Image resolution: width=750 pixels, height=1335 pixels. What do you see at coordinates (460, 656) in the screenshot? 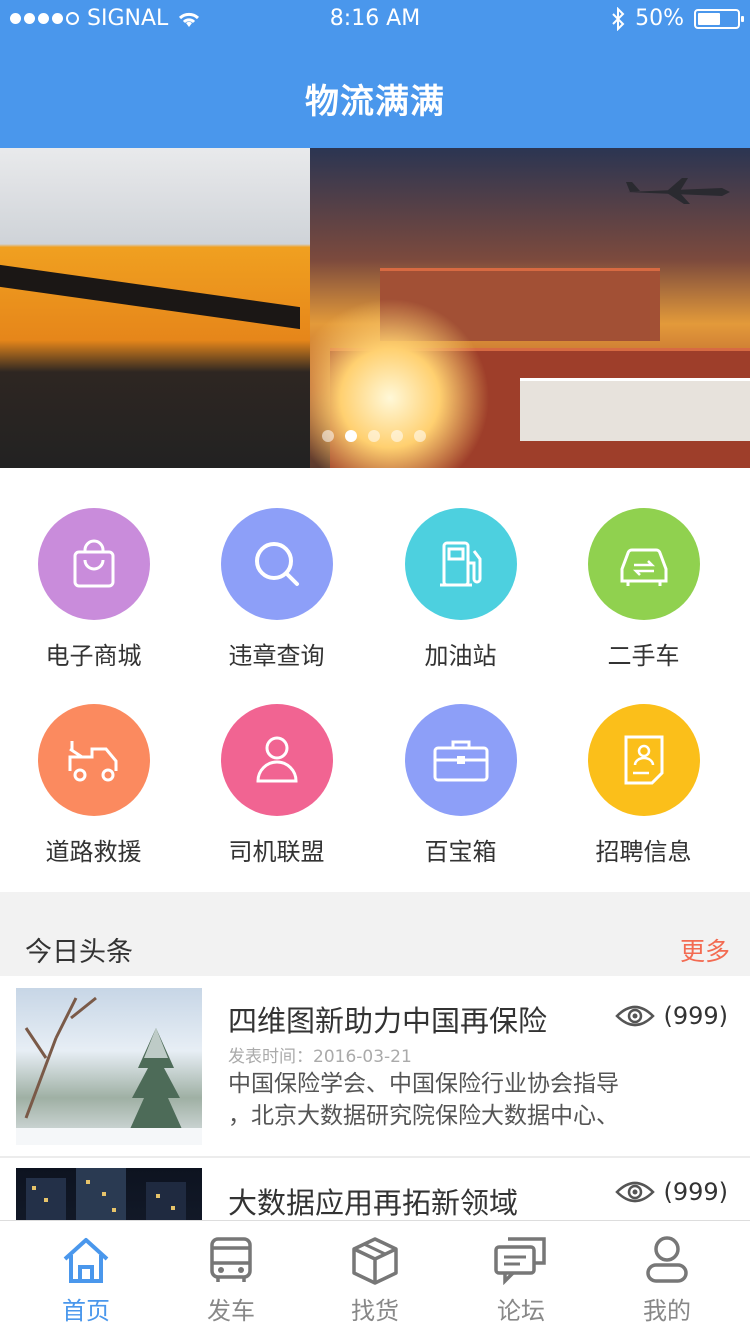
I see `service-label: 加油站` at bounding box center [460, 656].